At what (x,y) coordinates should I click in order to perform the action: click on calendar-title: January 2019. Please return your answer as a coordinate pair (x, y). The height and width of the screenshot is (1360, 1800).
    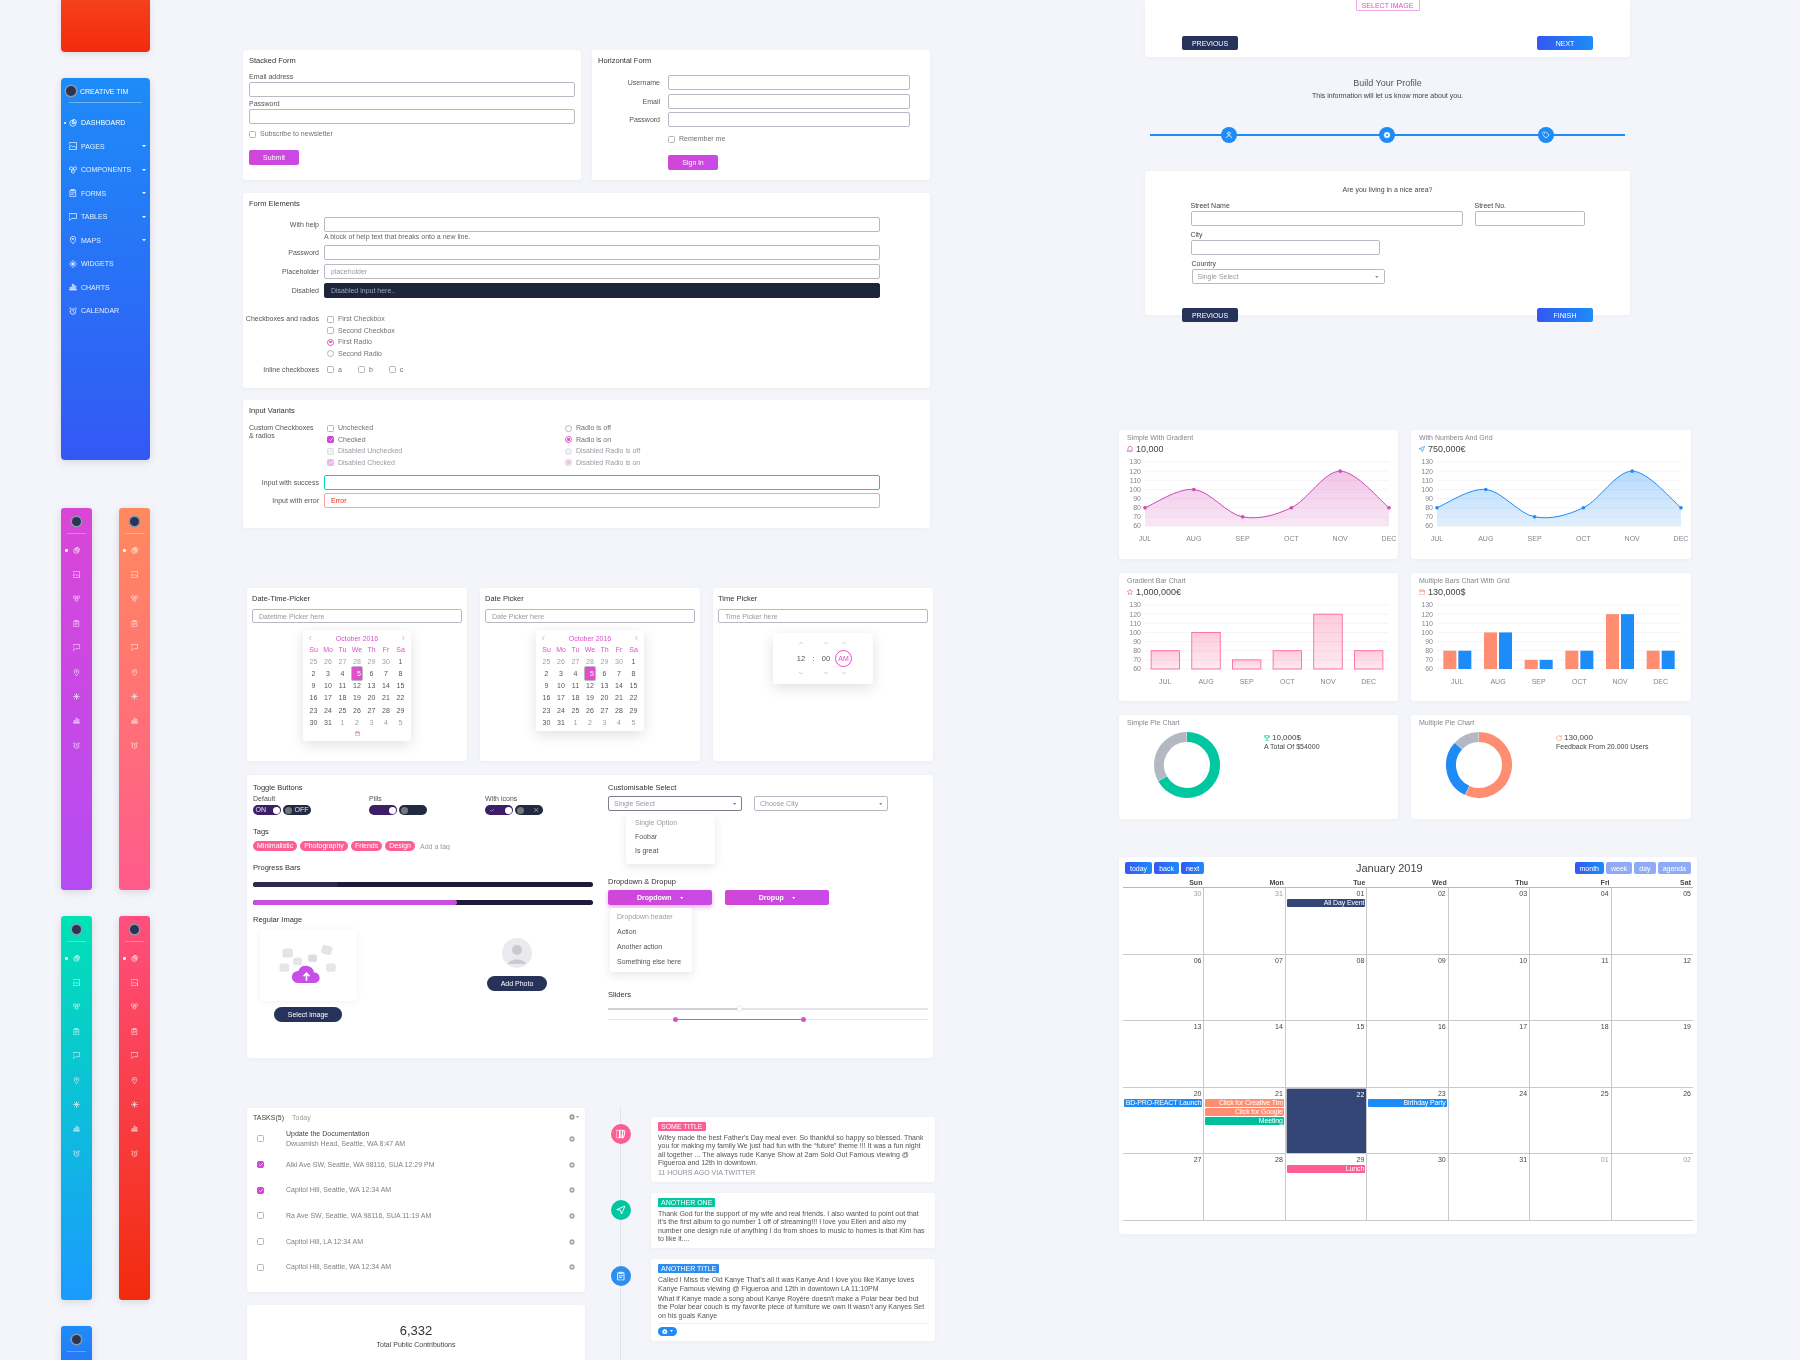
    Looking at the image, I should click on (1389, 868).